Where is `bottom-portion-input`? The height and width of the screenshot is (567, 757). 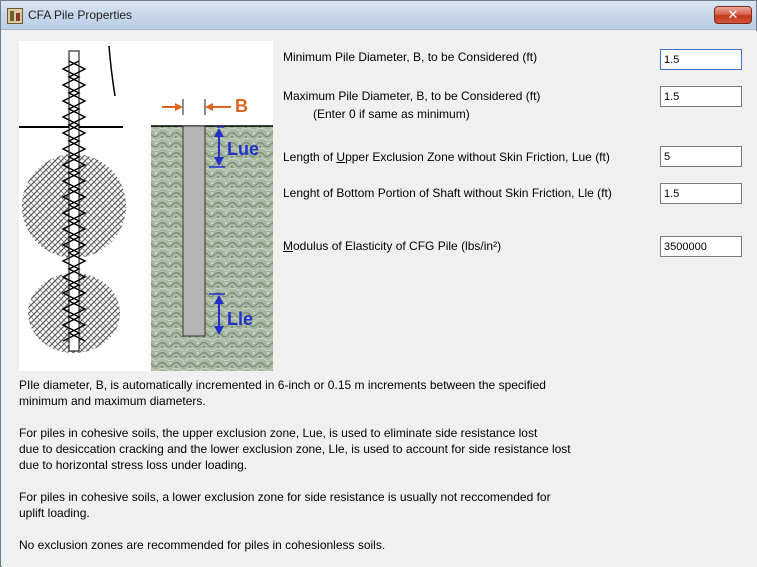
bottom-portion-input is located at coordinates (701, 193).